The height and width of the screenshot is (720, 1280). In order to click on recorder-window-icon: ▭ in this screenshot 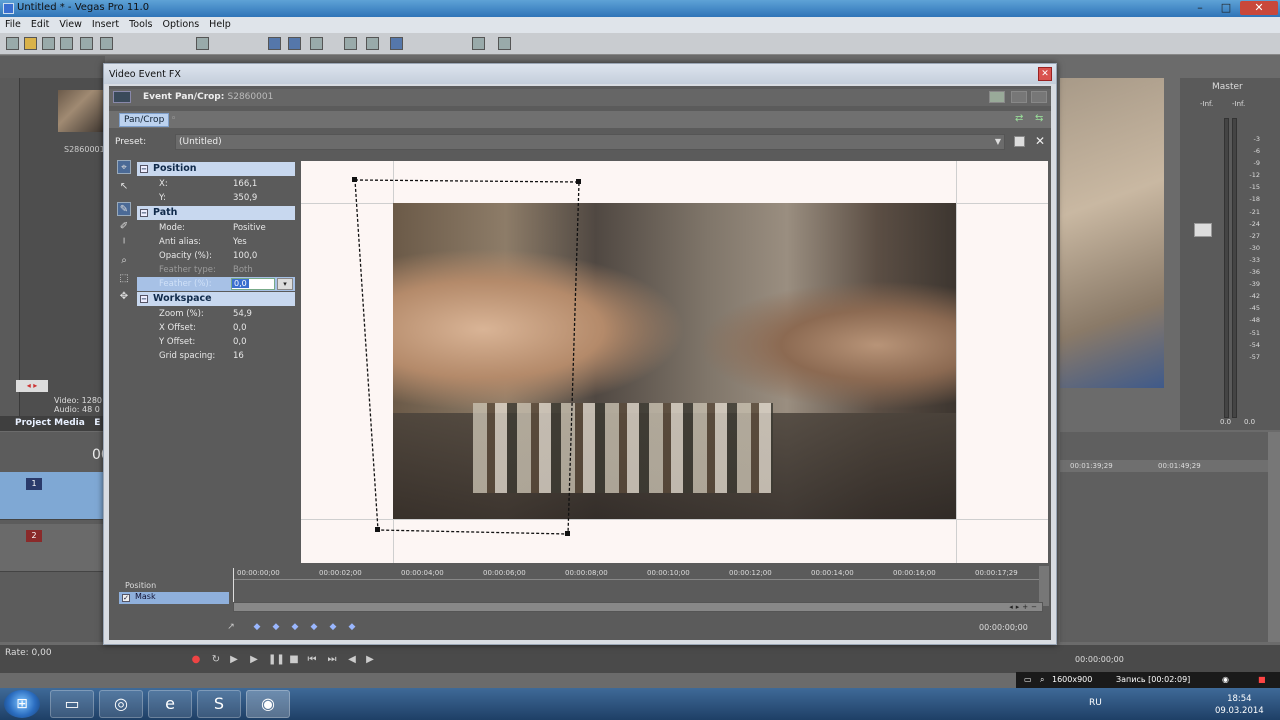, I will do `click(1028, 679)`.